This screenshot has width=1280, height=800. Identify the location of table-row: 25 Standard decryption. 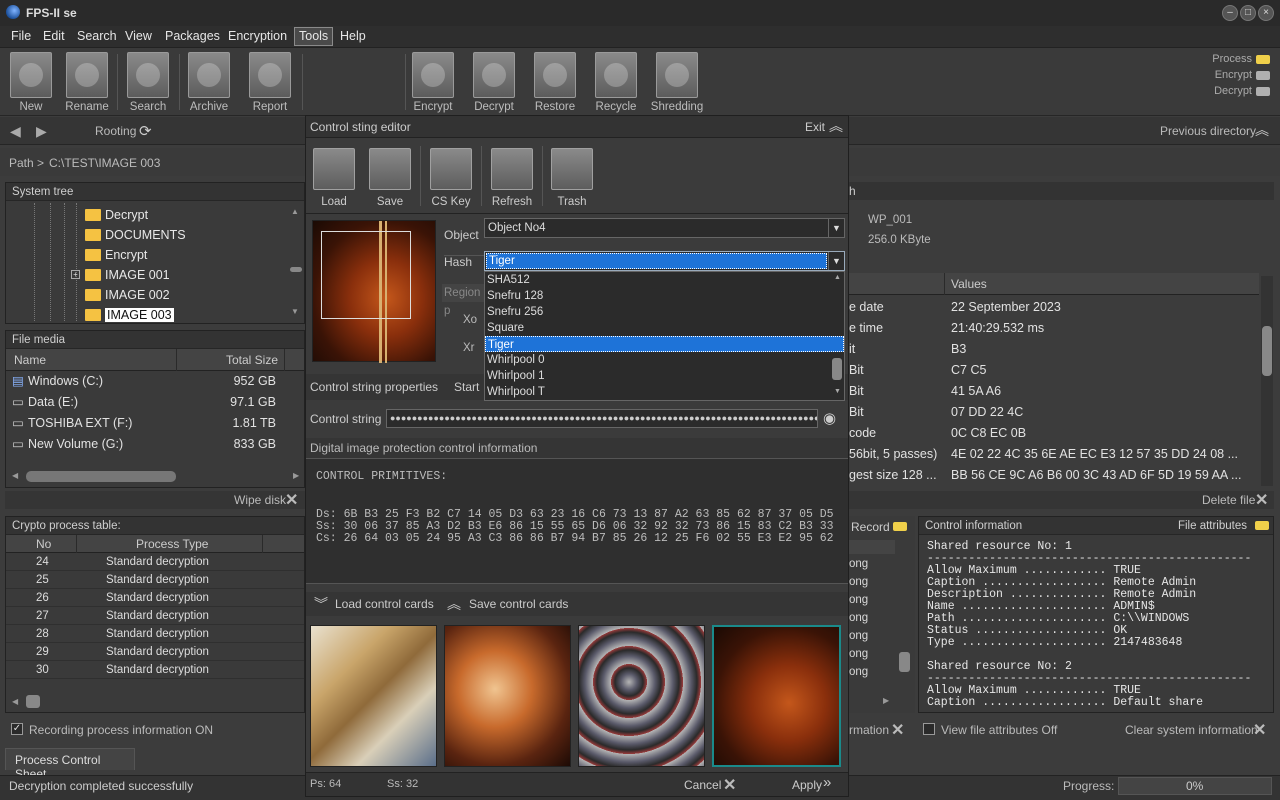
(155, 580).